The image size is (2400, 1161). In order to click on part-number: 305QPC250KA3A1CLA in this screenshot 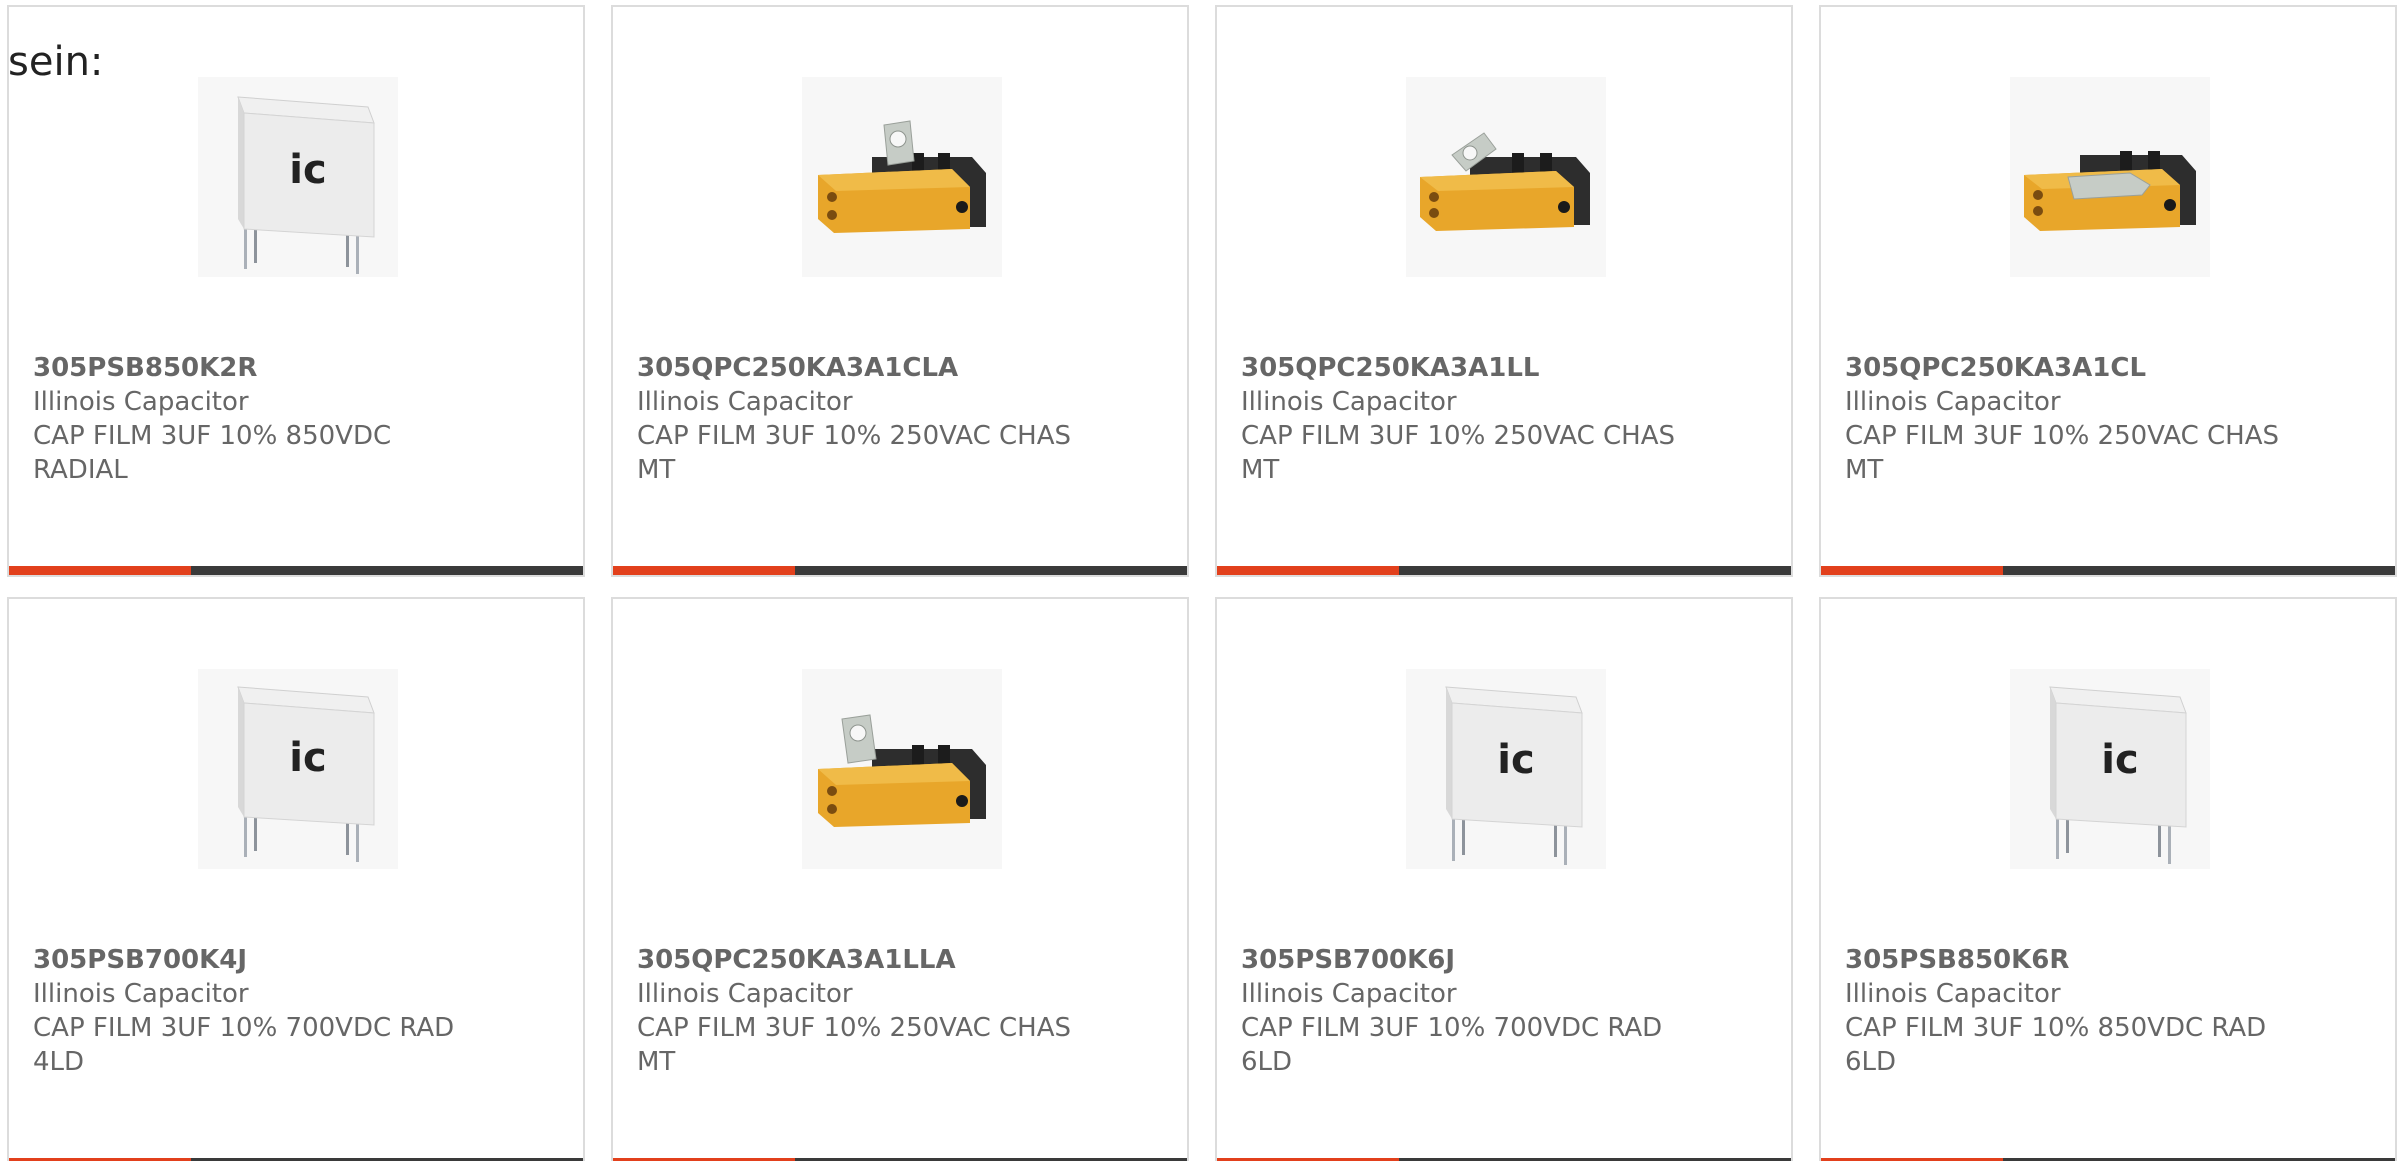, I will do `click(887, 368)`.